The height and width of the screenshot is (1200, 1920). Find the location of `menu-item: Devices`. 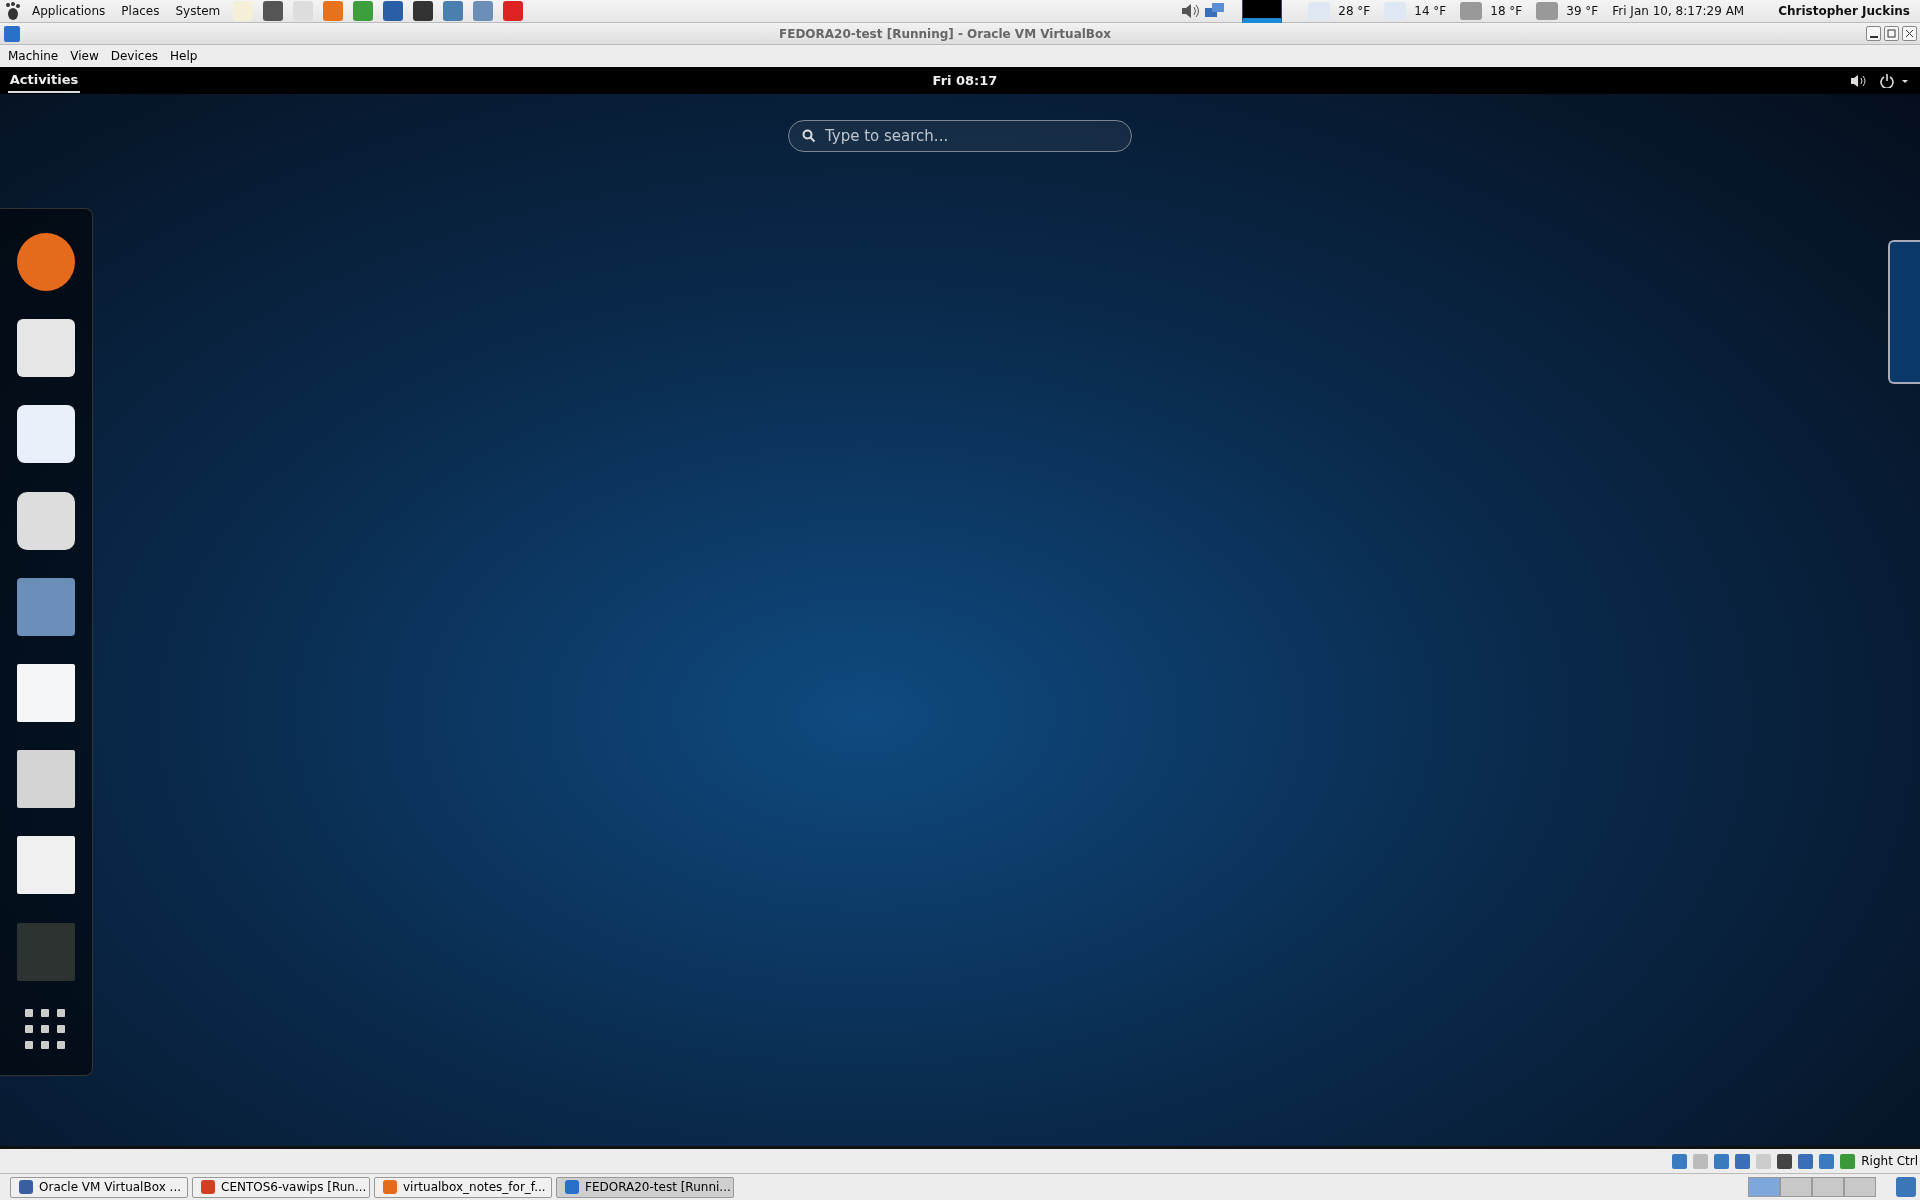

menu-item: Devices is located at coordinates (134, 56).